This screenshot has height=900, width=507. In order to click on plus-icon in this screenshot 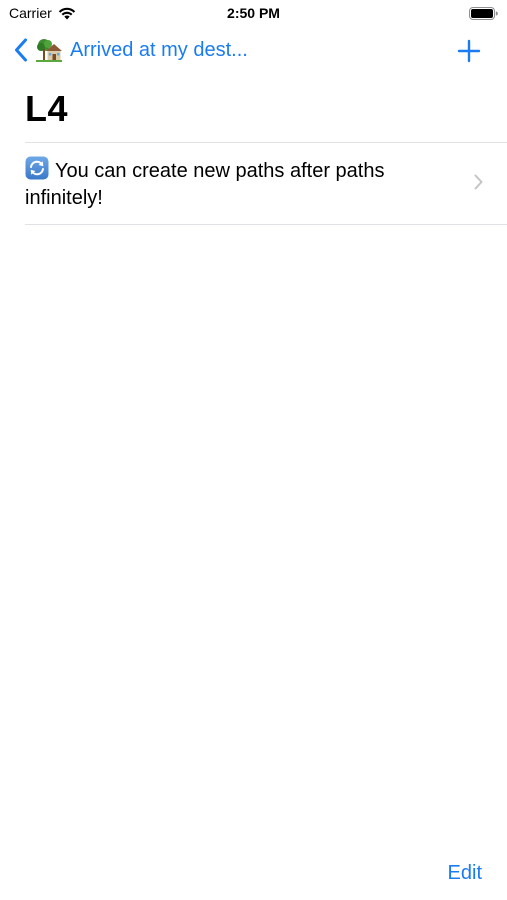, I will do `click(469, 51)`.